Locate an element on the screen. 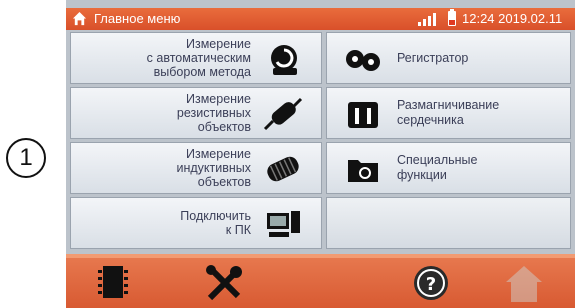  callout-number: 1 is located at coordinates (26, 158).